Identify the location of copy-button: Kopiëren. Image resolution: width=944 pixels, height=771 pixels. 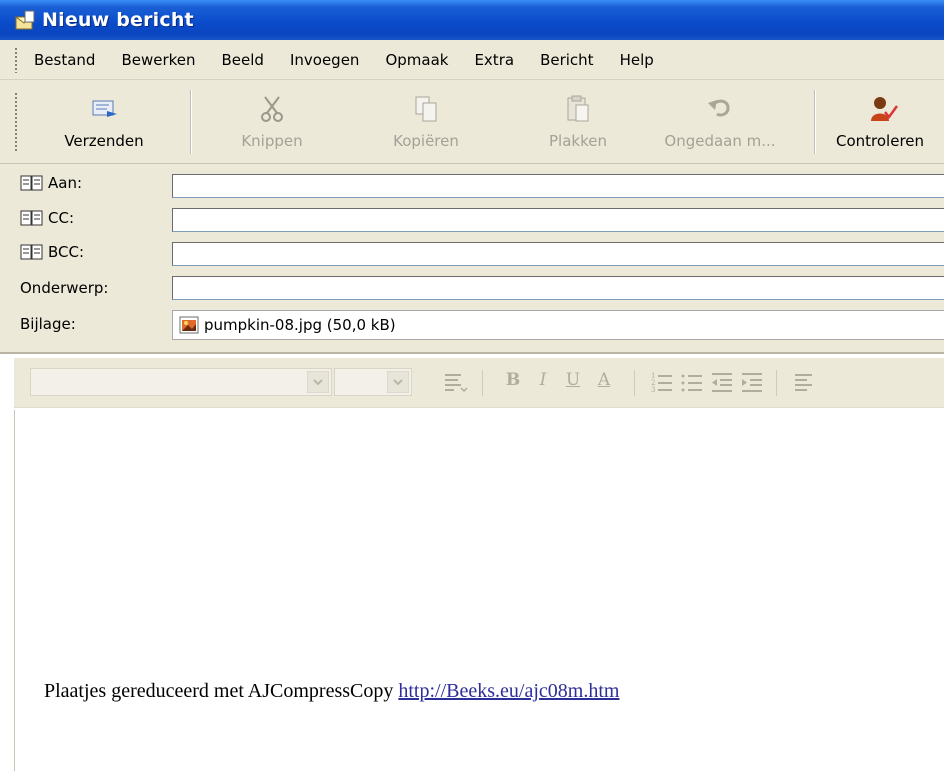
(426, 125).